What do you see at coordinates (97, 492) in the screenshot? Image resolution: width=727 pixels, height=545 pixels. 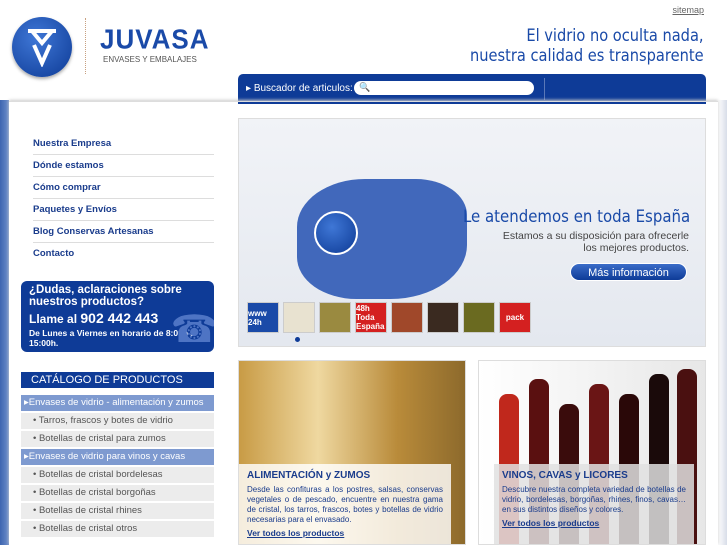 I see `catalog-item-label: Botellas de cristal borgoñas` at bounding box center [97, 492].